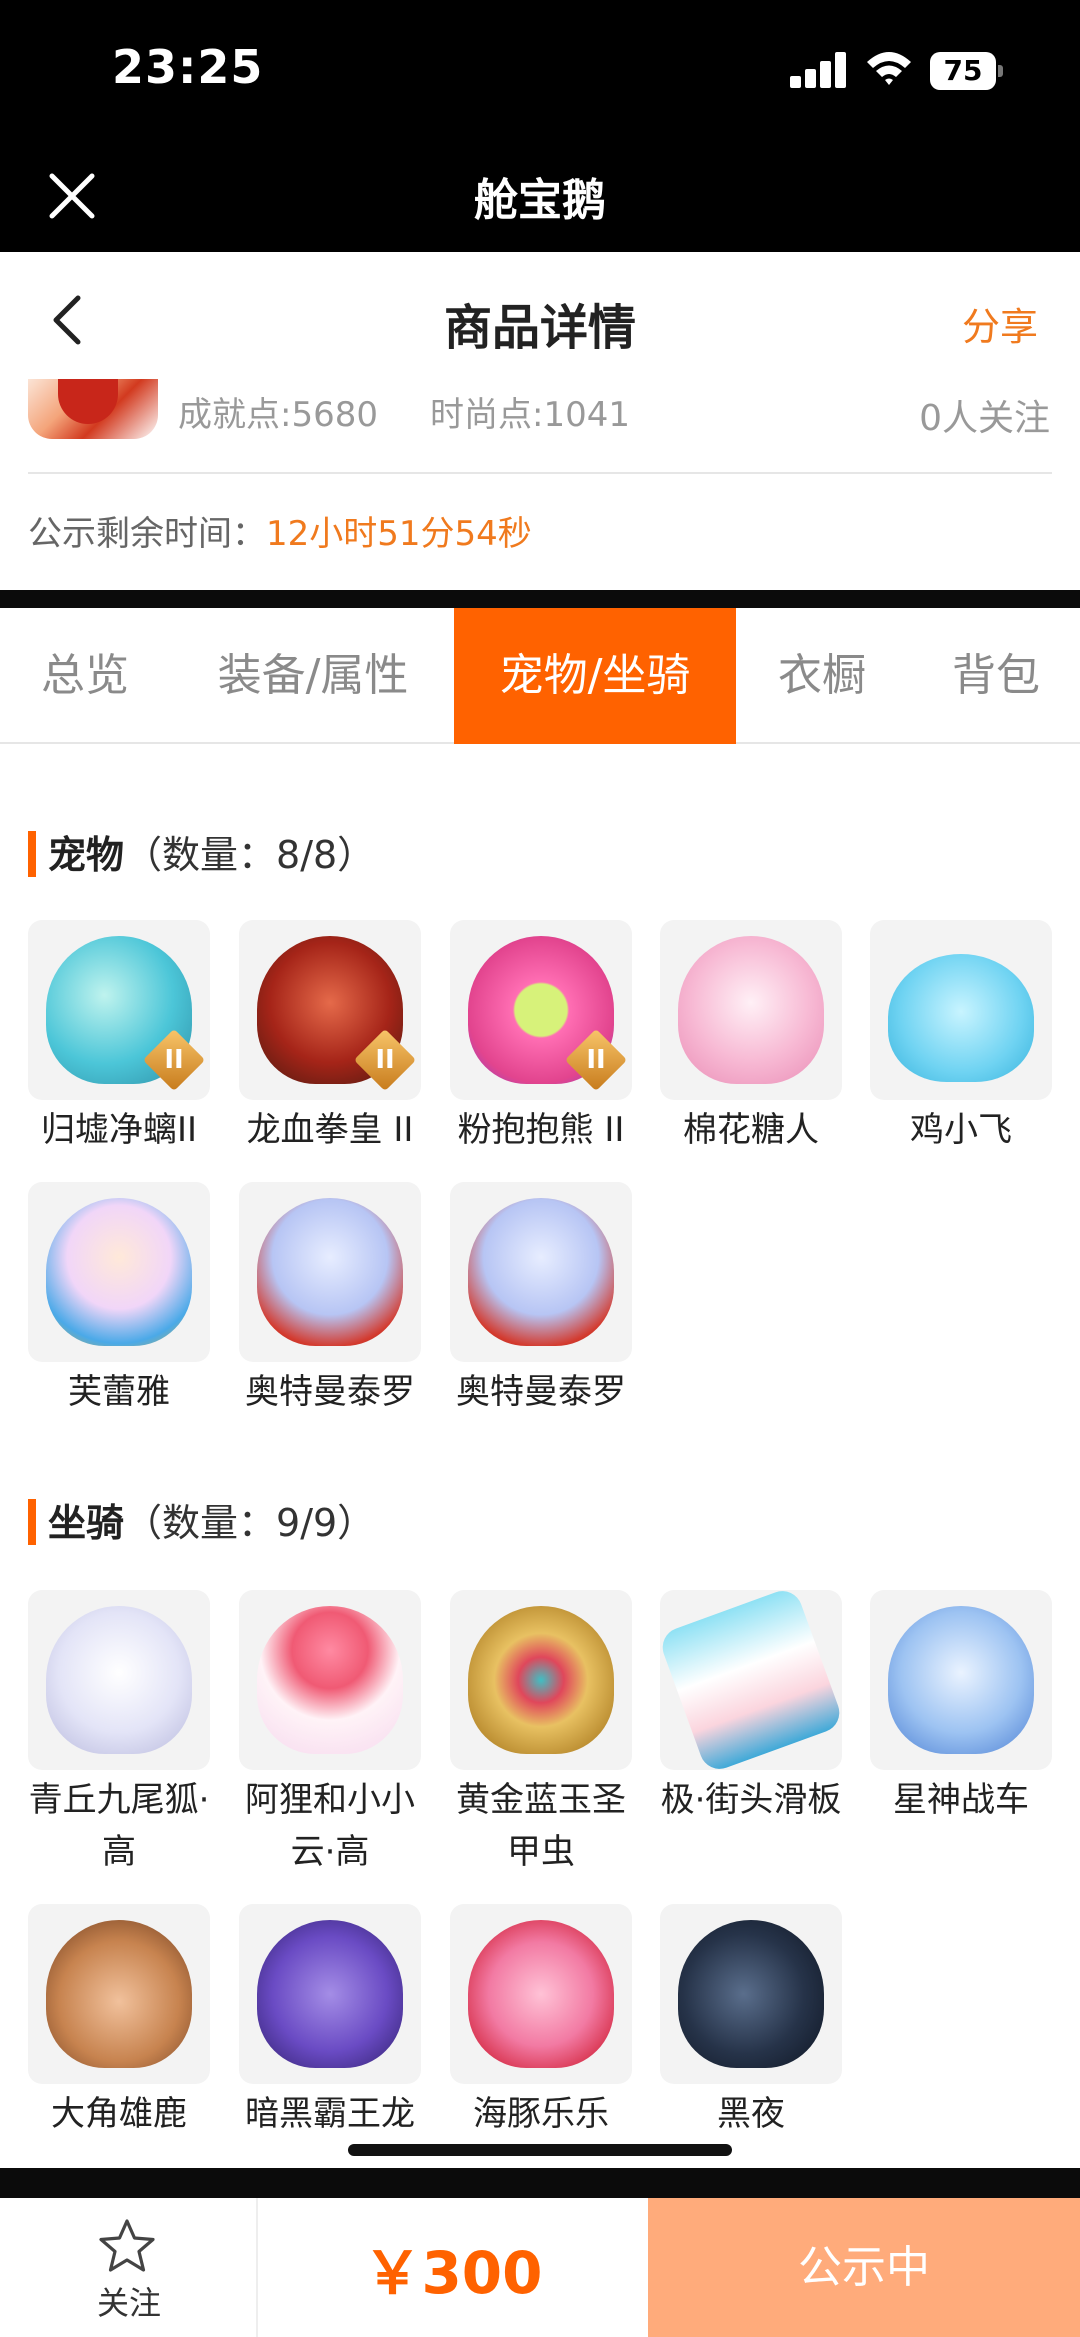 Image resolution: width=1080 pixels, height=2337 pixels. I want to click on mount-item: 黑夜, so click(751, 2022).